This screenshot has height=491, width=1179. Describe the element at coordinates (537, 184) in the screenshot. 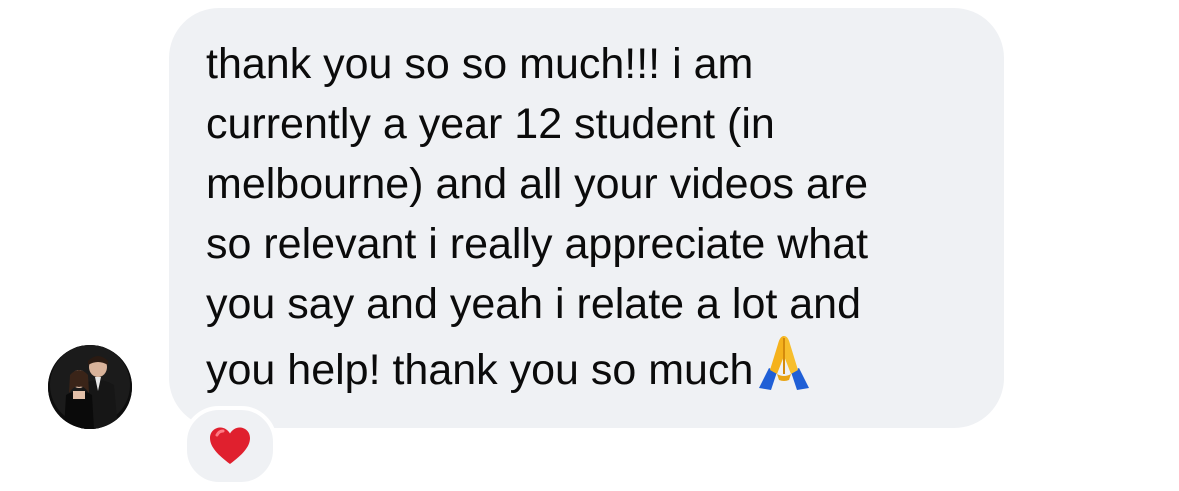

I see `message-line: melbourne) and all your videos are` at that location.